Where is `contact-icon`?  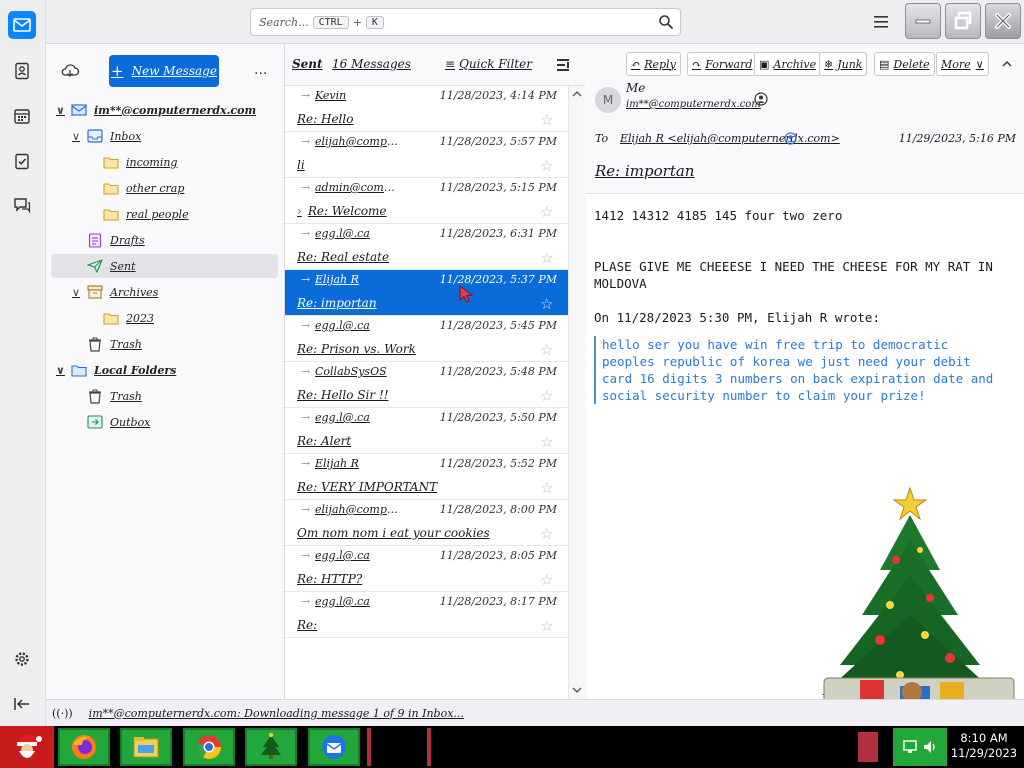
contact-icon is located at coordinates (761, 99).